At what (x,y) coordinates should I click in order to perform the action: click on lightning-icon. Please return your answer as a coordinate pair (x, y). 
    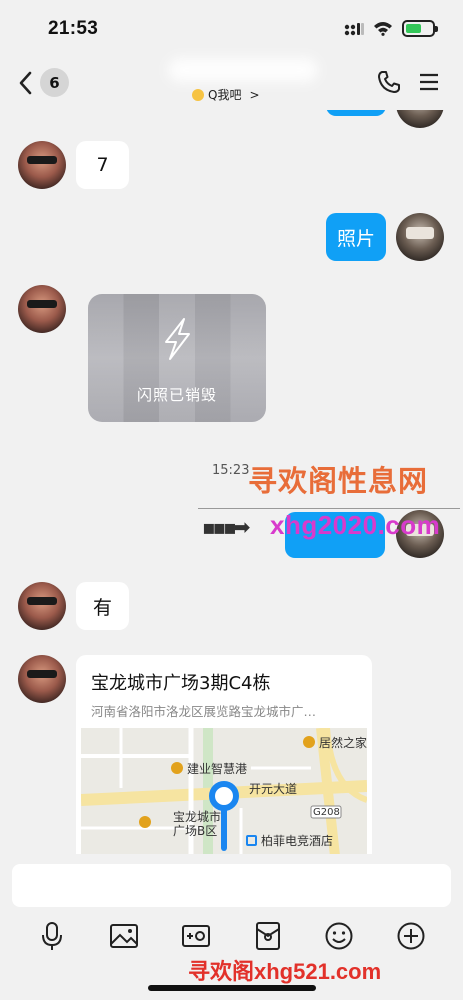
    Looking at the image, I should click on (177, 339).